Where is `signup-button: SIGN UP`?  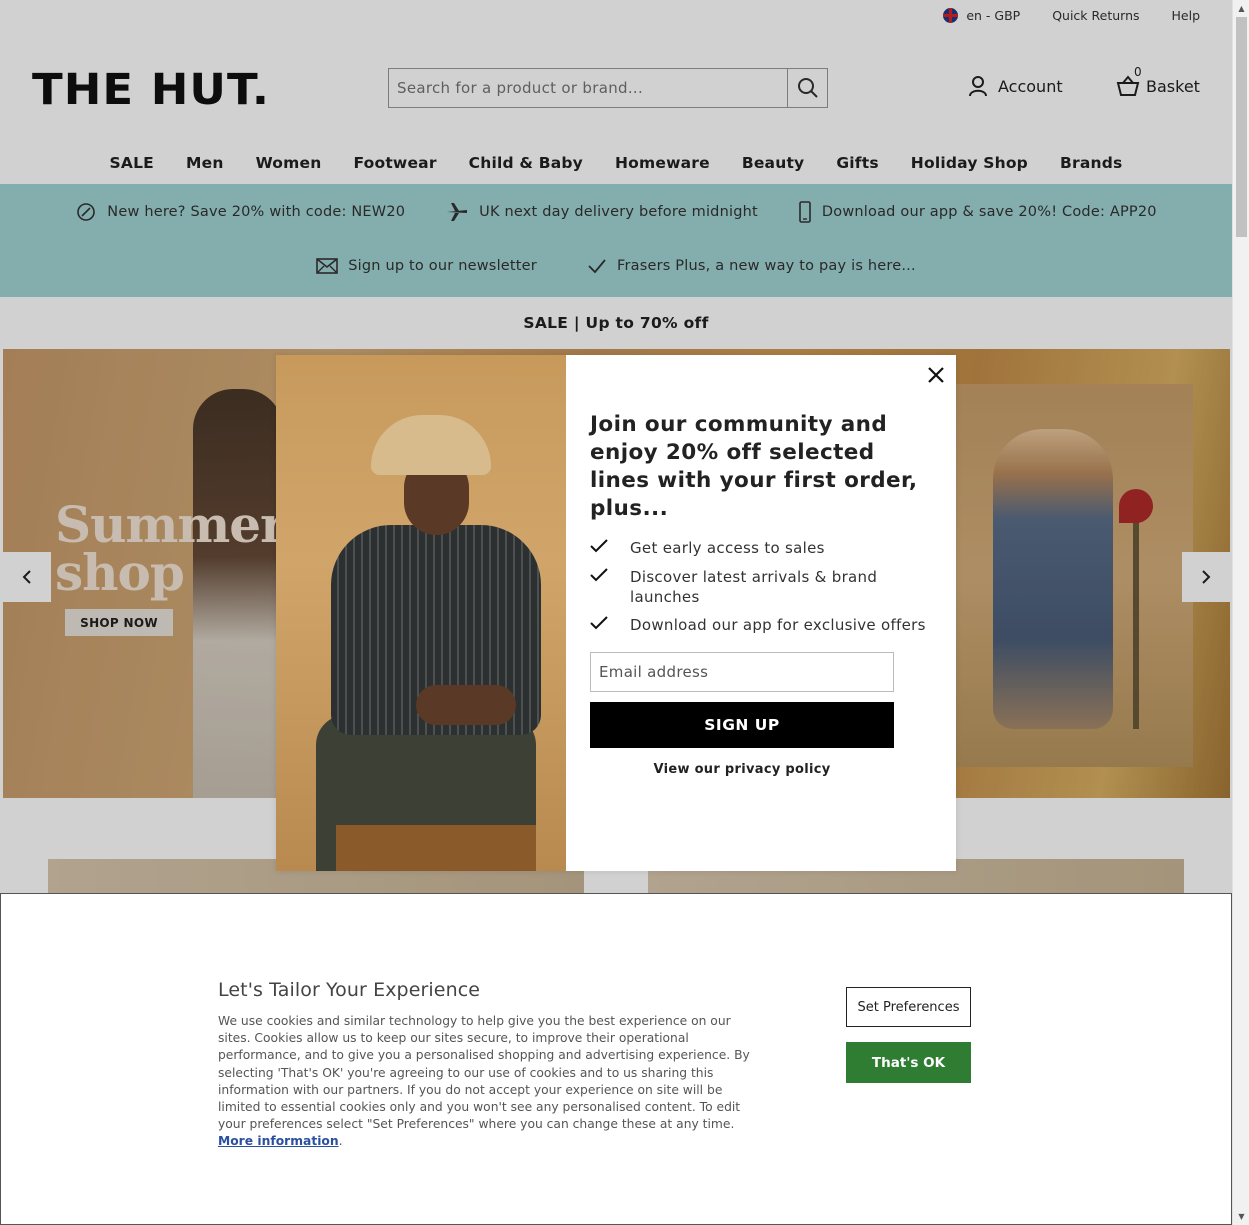
signup-button: SIGN UP is located at coordinates (742, 725).